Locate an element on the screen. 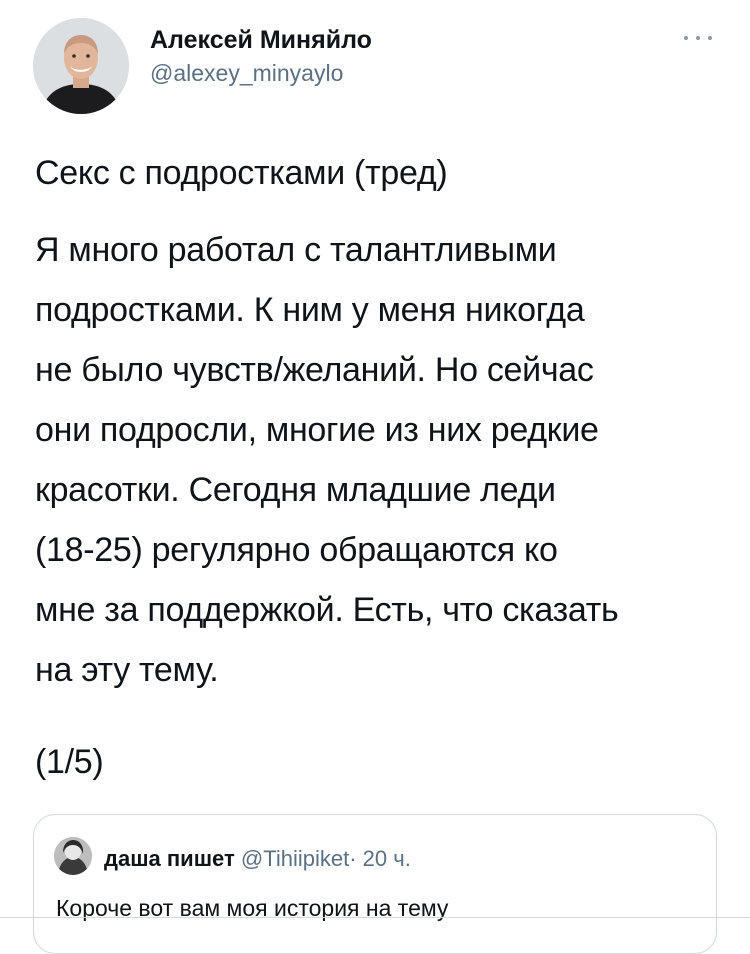  more-options-button is located at coordinates (698, 38).